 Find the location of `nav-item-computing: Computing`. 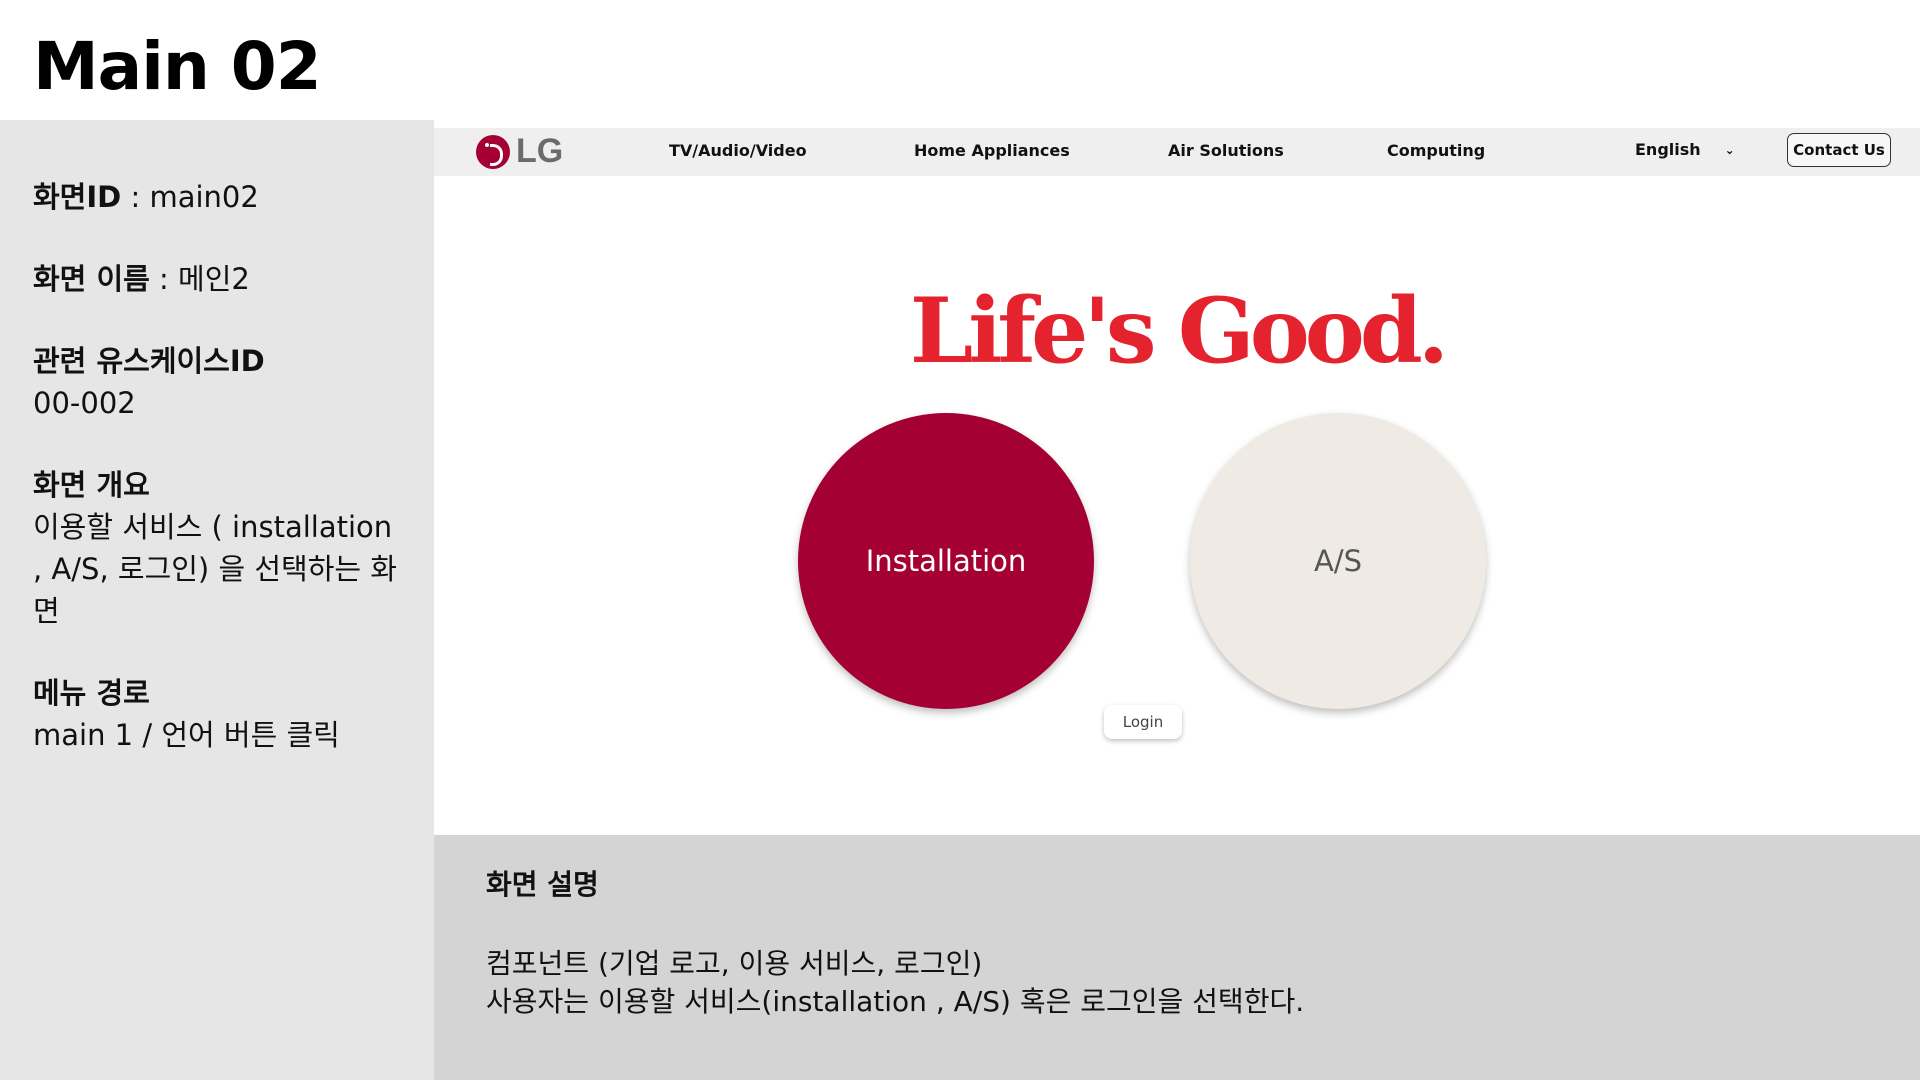

nav-item-computing: Computing is located at coordinates (1436, 150).